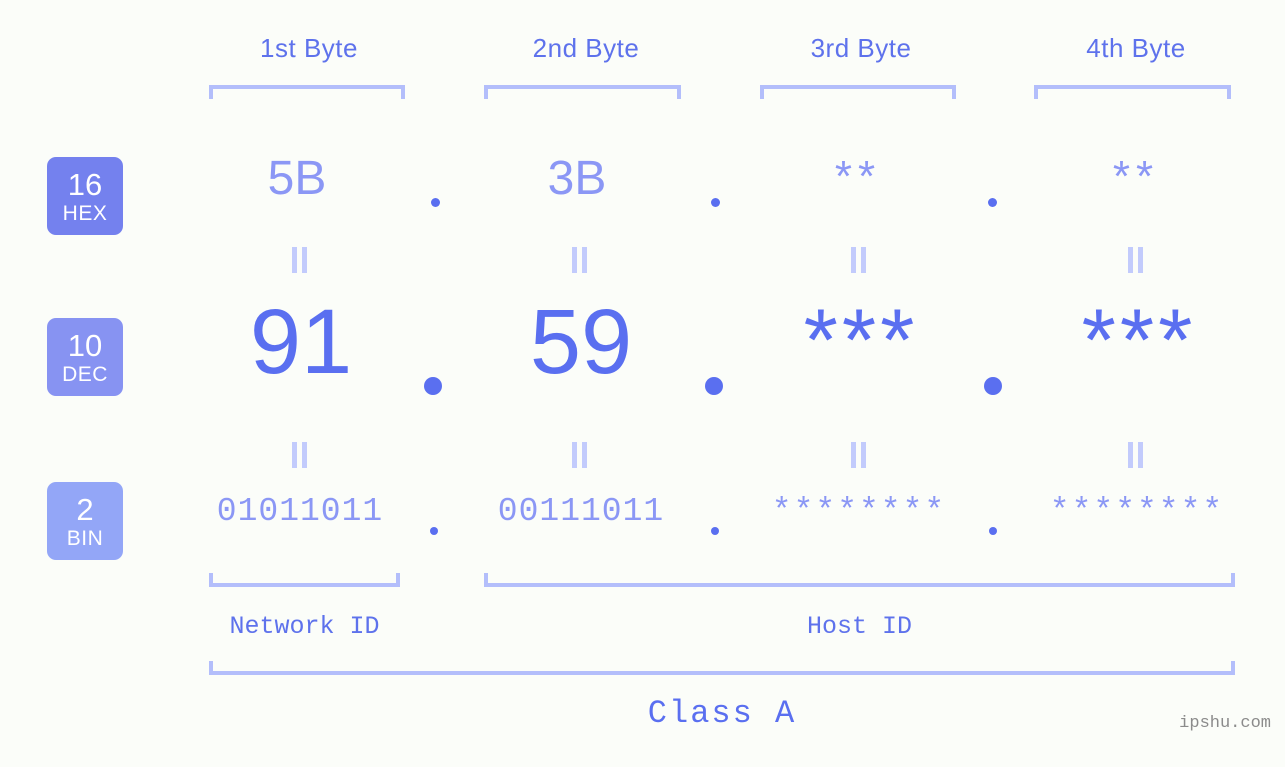  What do you see at coordinates (1137, 511) in the screenshot?
I see `bin-value-byte-4: ********` at bounding box center [1137, 511].